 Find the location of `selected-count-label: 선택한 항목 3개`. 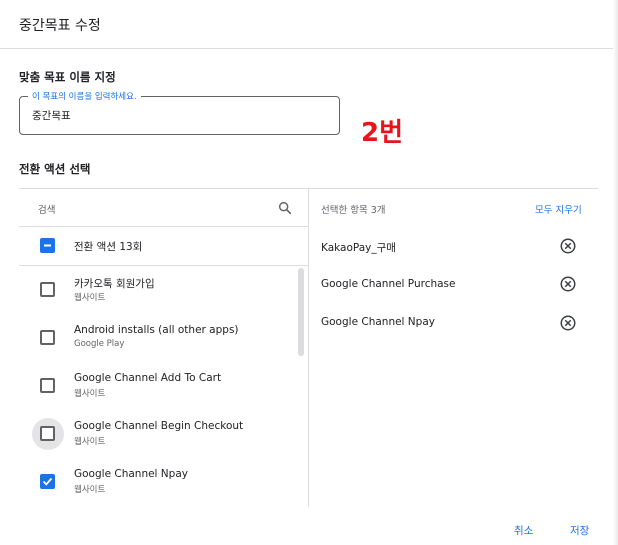

selected-count-label: 선택한 항목 3개 is located at coordinates (353, 210).